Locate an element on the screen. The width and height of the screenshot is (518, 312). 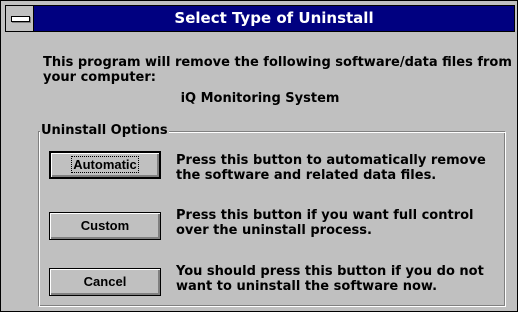
group-label: Uninstall Options is located at coordinates (104, 131).